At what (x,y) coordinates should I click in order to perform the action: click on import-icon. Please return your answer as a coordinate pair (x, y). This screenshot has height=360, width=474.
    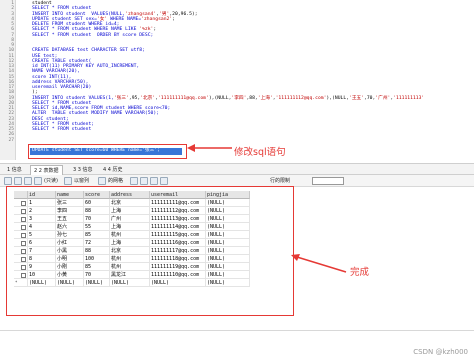
    Looking at the image, I should click on (18, 181).